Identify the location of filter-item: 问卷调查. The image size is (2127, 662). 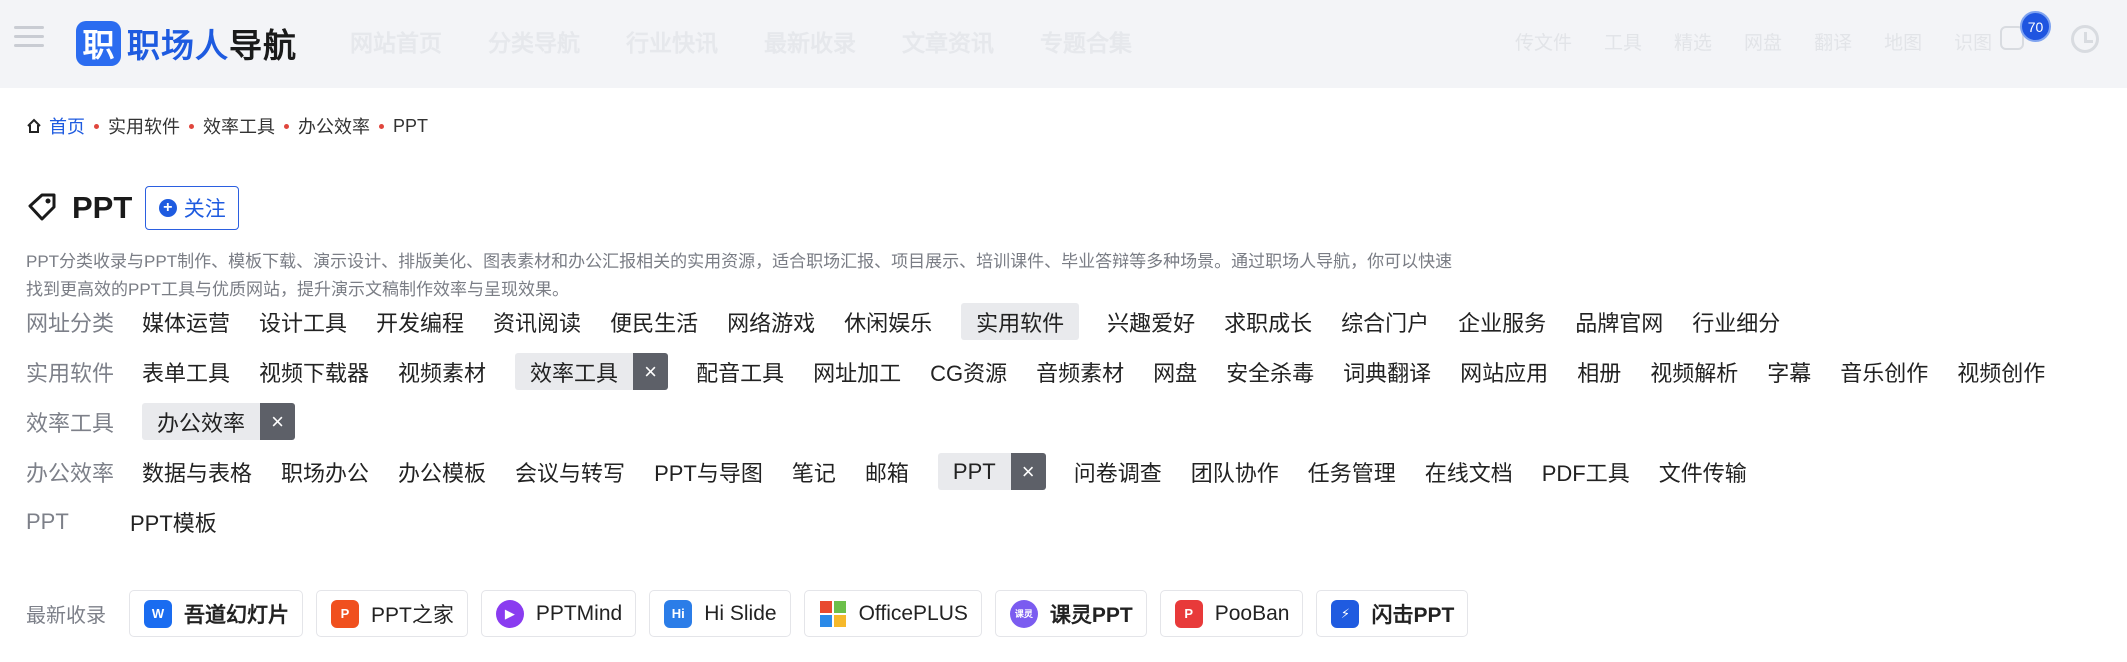
(1118, 472).